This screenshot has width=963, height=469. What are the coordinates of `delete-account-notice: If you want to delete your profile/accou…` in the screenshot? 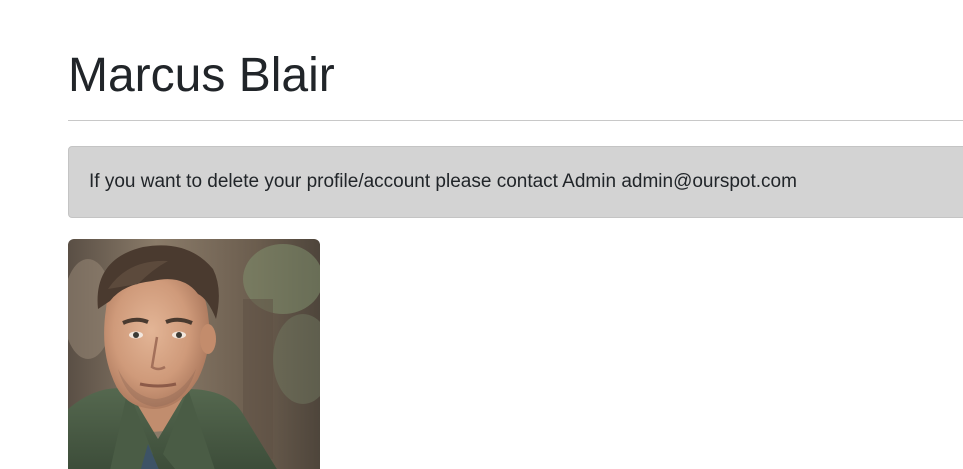 It's located at (515, 182).